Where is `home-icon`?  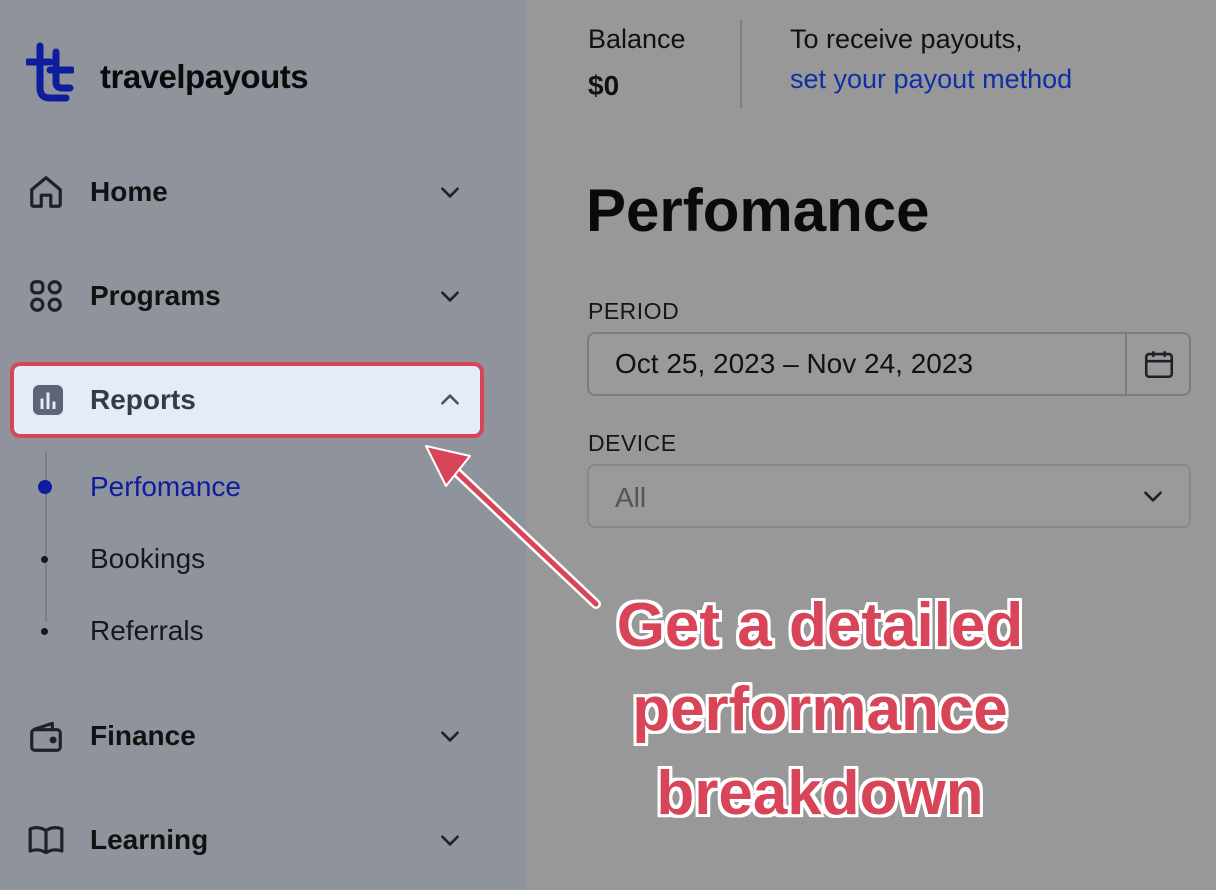 home-icon is located at coordinates (46, 192).